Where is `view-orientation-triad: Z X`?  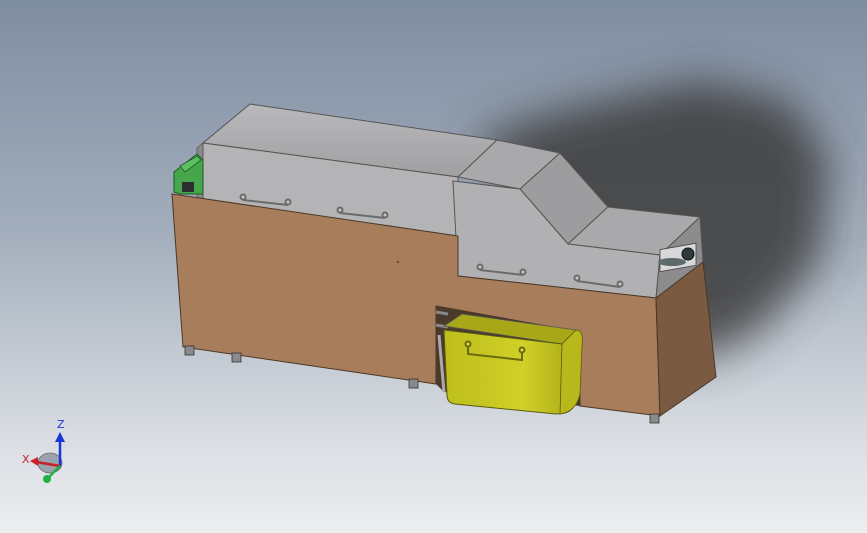
view-orientation-triad: Z X is located at coordinates (43, 450).